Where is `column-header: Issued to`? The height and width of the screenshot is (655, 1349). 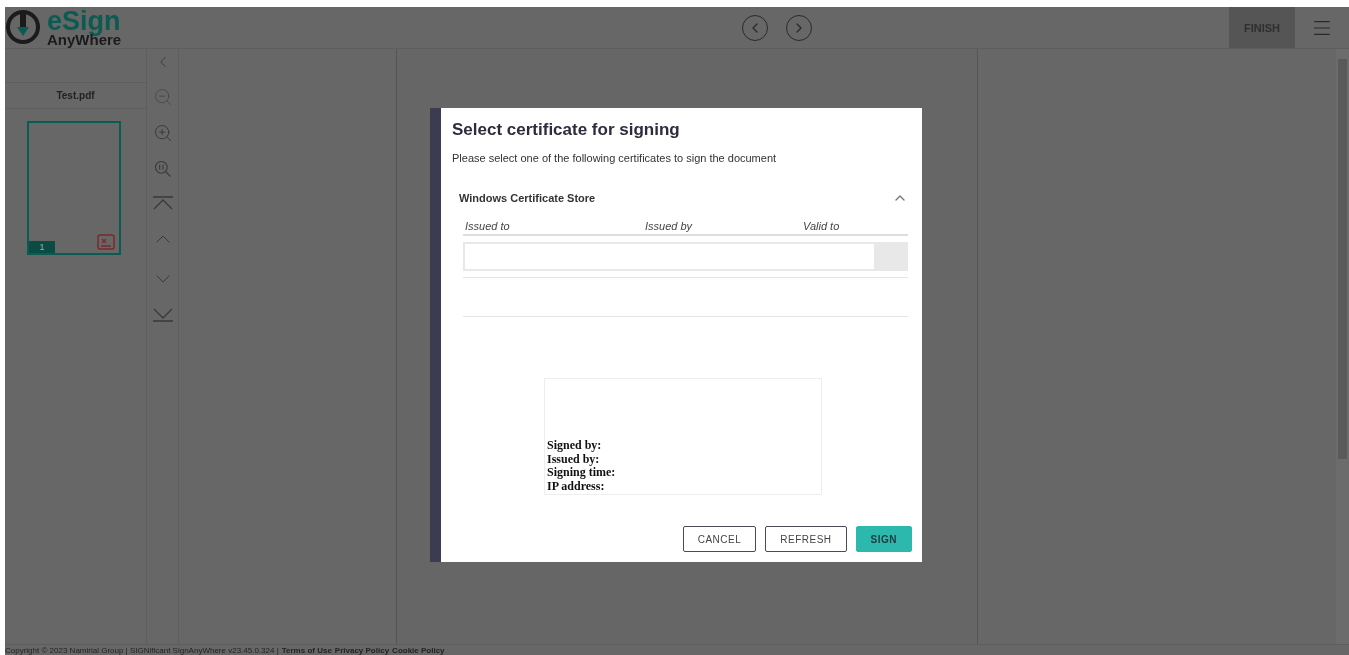
column-header: Issued to is located at coordinates (488, 226).